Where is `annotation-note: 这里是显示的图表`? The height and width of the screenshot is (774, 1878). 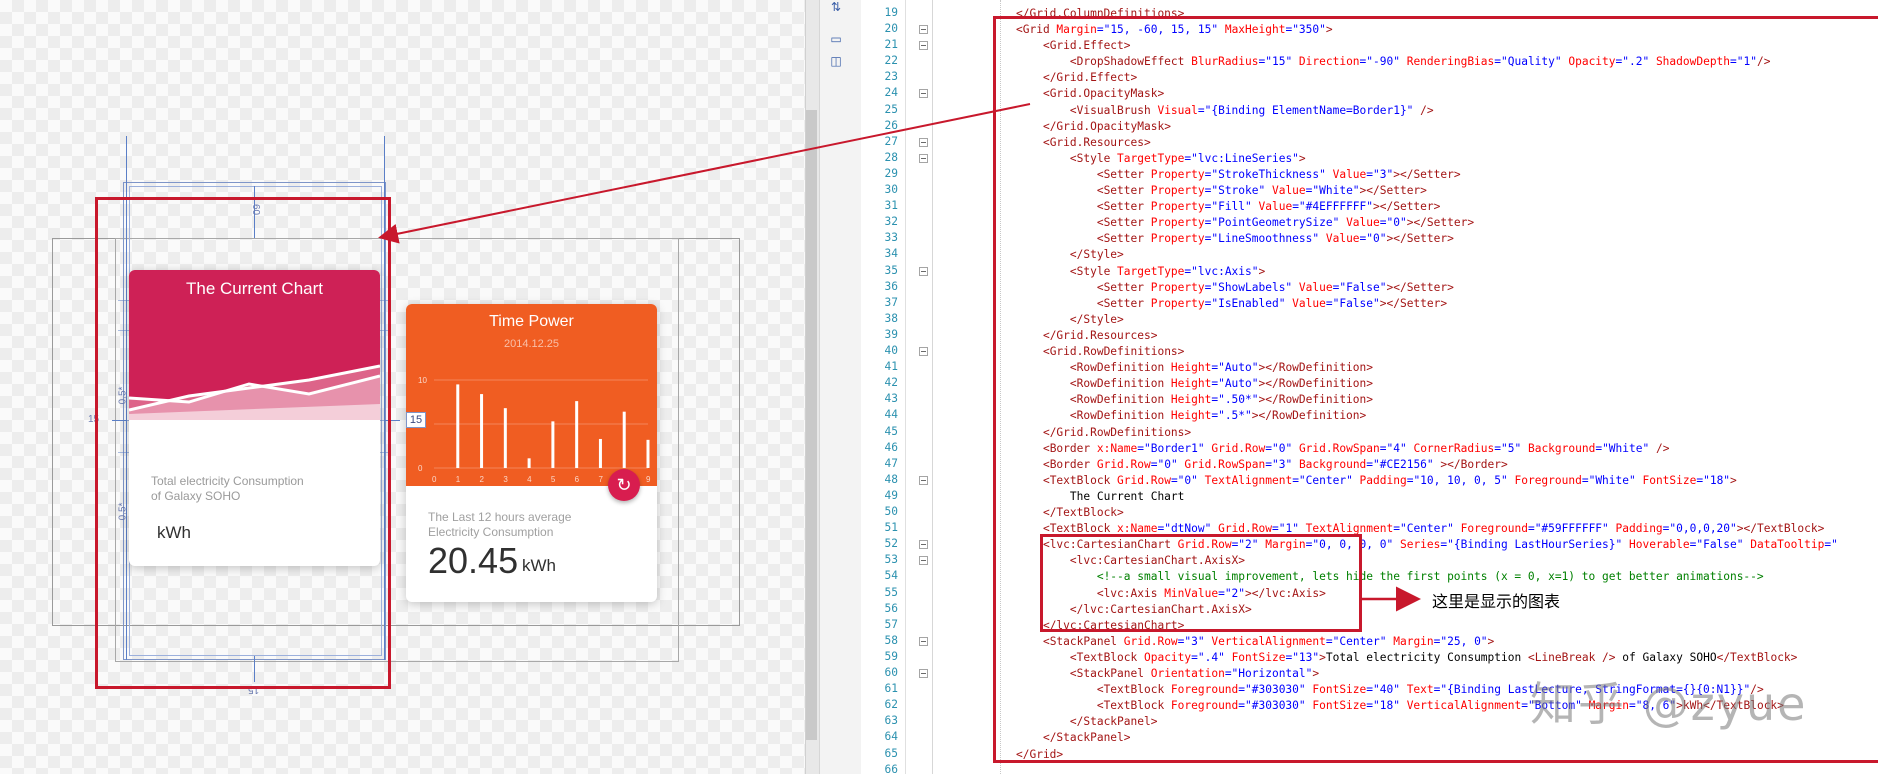 annotation-note: 这里是显示的图表 is located at coordinates (1496, 601).